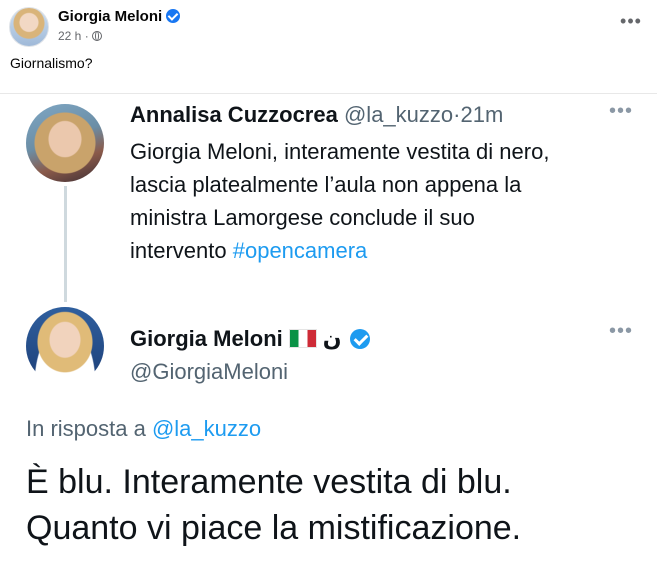 Image resolution: width=657 pixels, height=569 pixels. I want to click on original-tweet-avatar, so click(65, 143).